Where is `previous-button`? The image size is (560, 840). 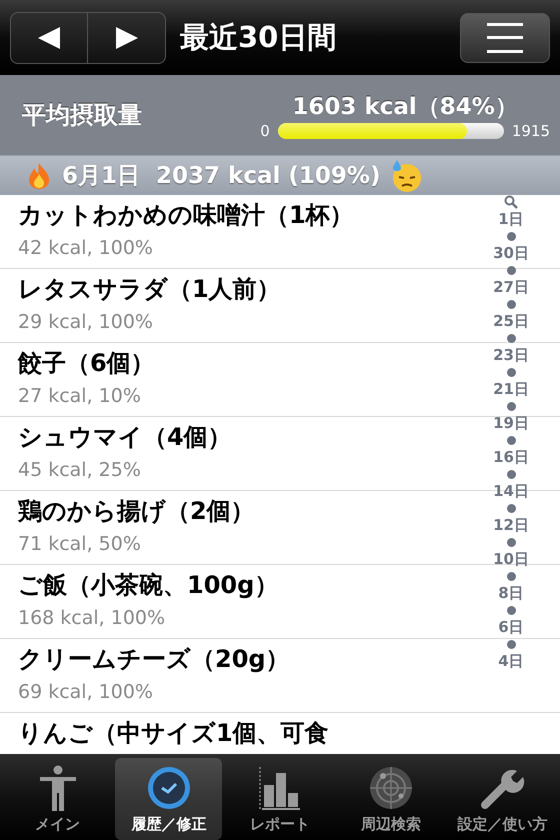 previous-button is located at coordinates (49, 38).